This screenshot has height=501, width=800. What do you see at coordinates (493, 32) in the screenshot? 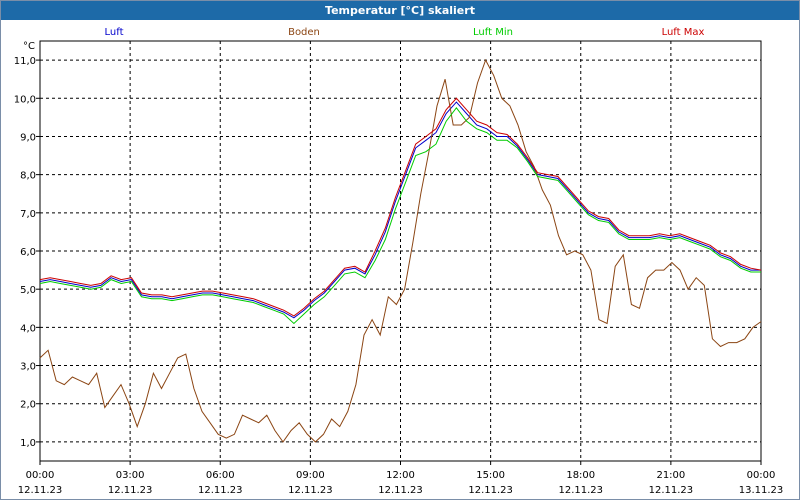
I see `legend-entry-luft-min: Luft Min` at bounding box center [493, 32].